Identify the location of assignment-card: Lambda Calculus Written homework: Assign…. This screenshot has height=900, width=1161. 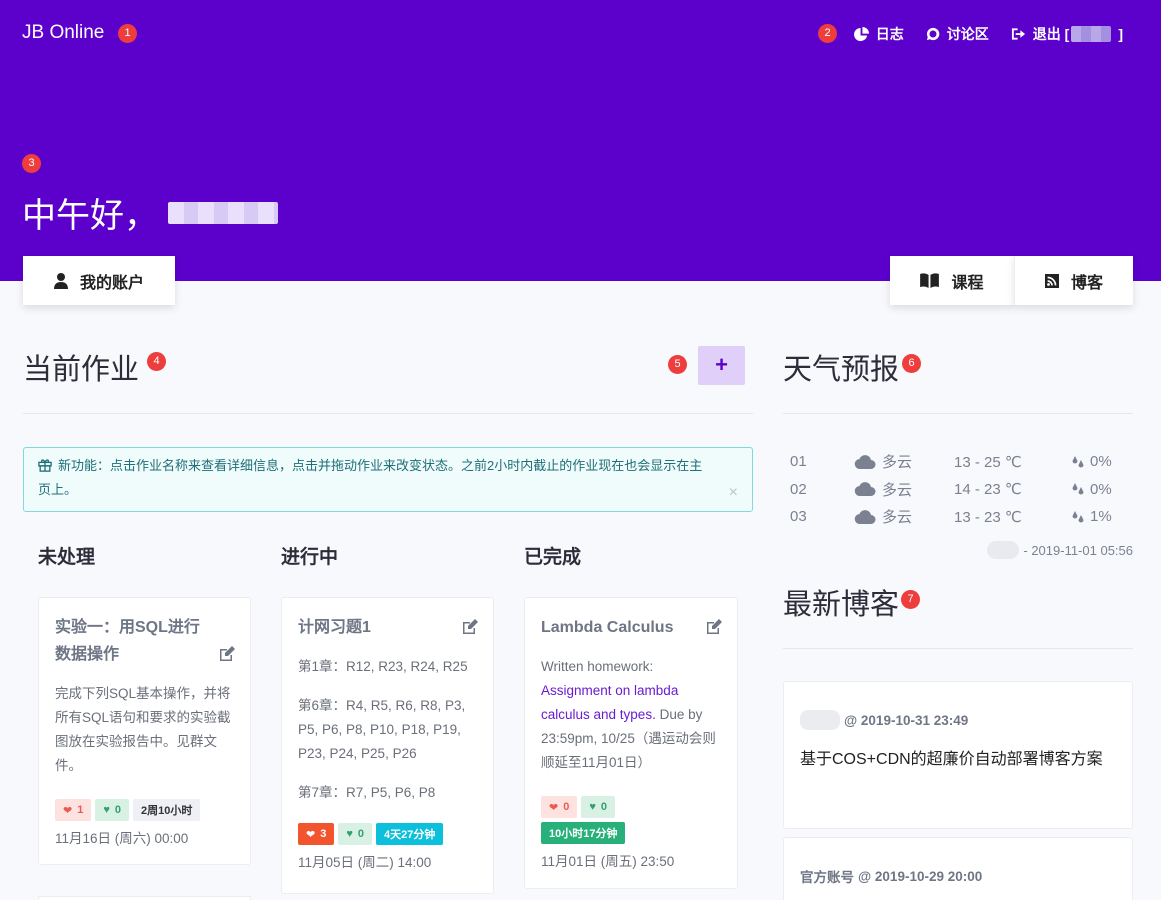
(631, 743).